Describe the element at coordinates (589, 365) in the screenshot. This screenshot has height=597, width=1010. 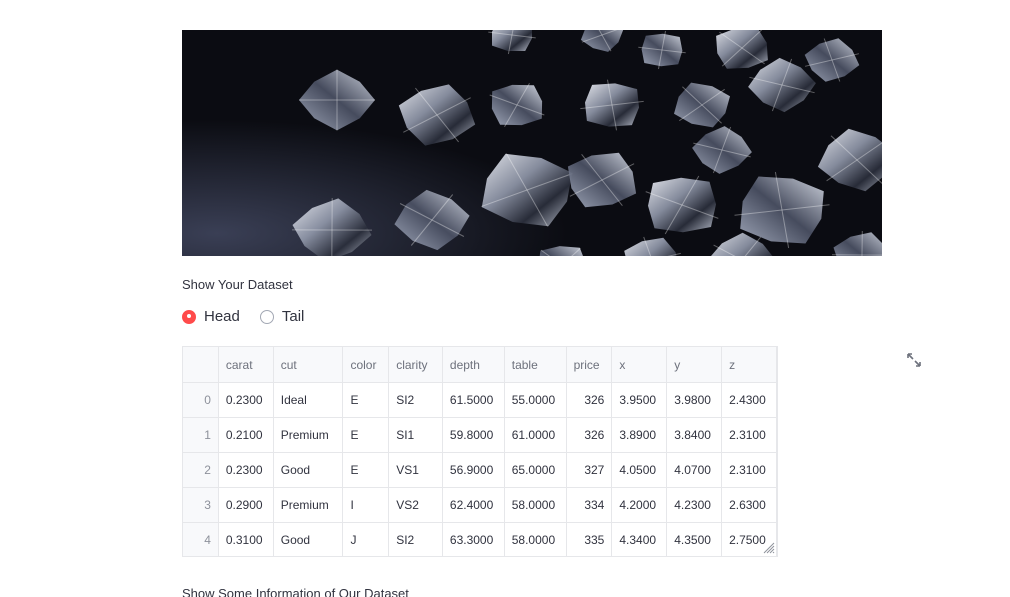
I see `column-header-price: price` at that location.